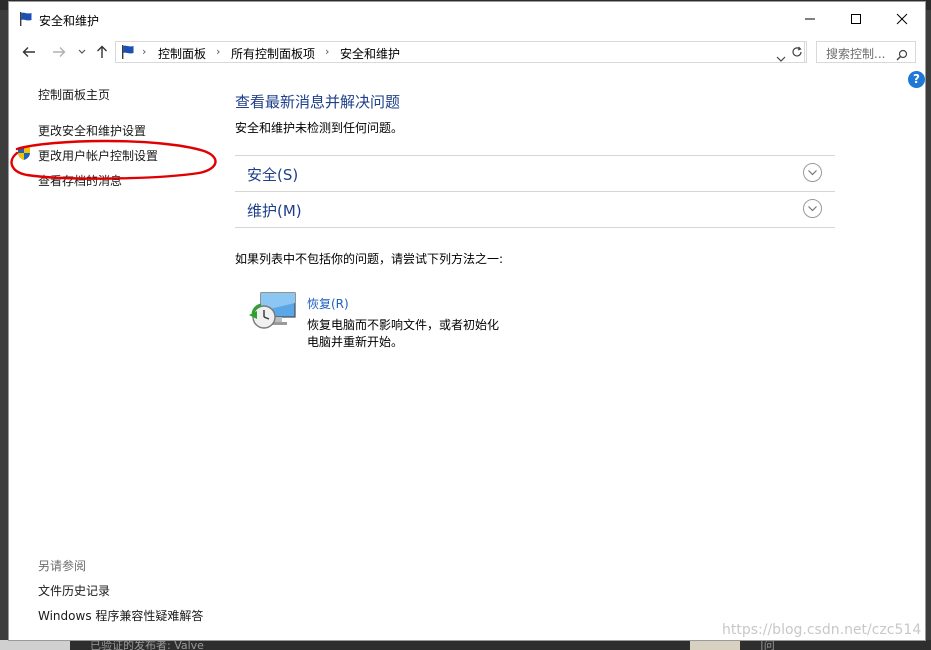 This screenshot has height=650, width=931. I want to click on close-button, so click(902, 19).